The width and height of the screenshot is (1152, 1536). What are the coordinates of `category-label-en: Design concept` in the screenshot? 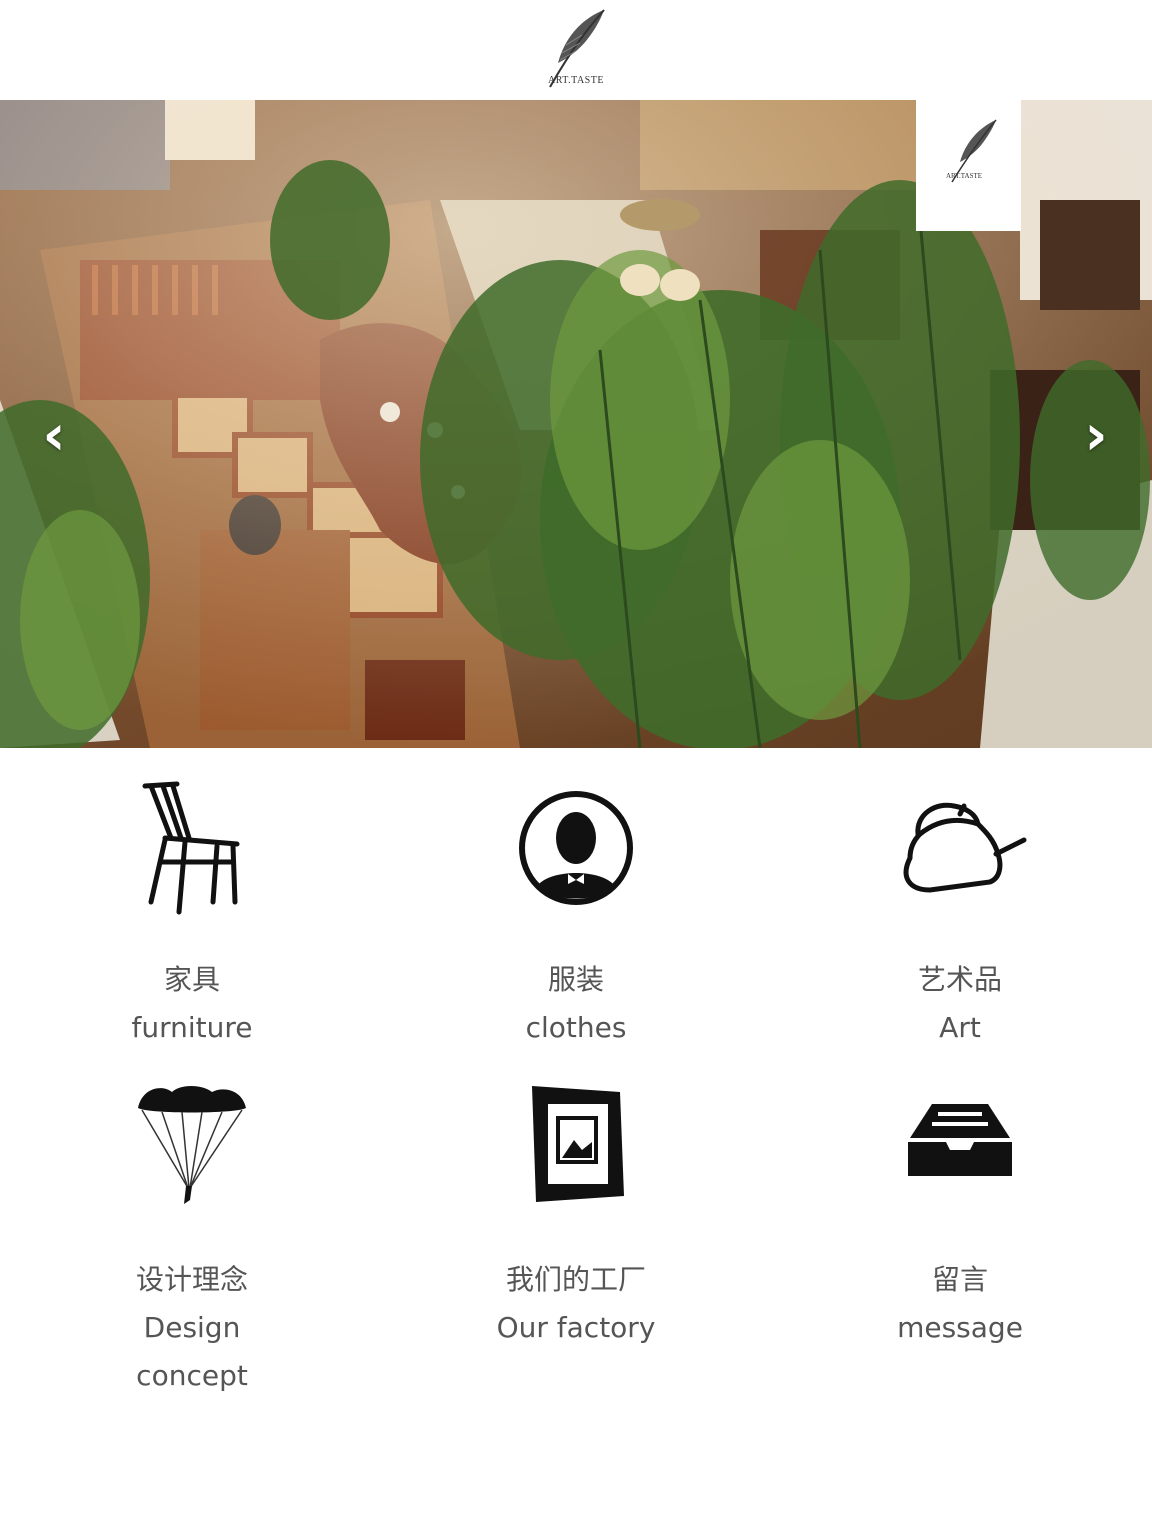 It's located at (192, 1351).